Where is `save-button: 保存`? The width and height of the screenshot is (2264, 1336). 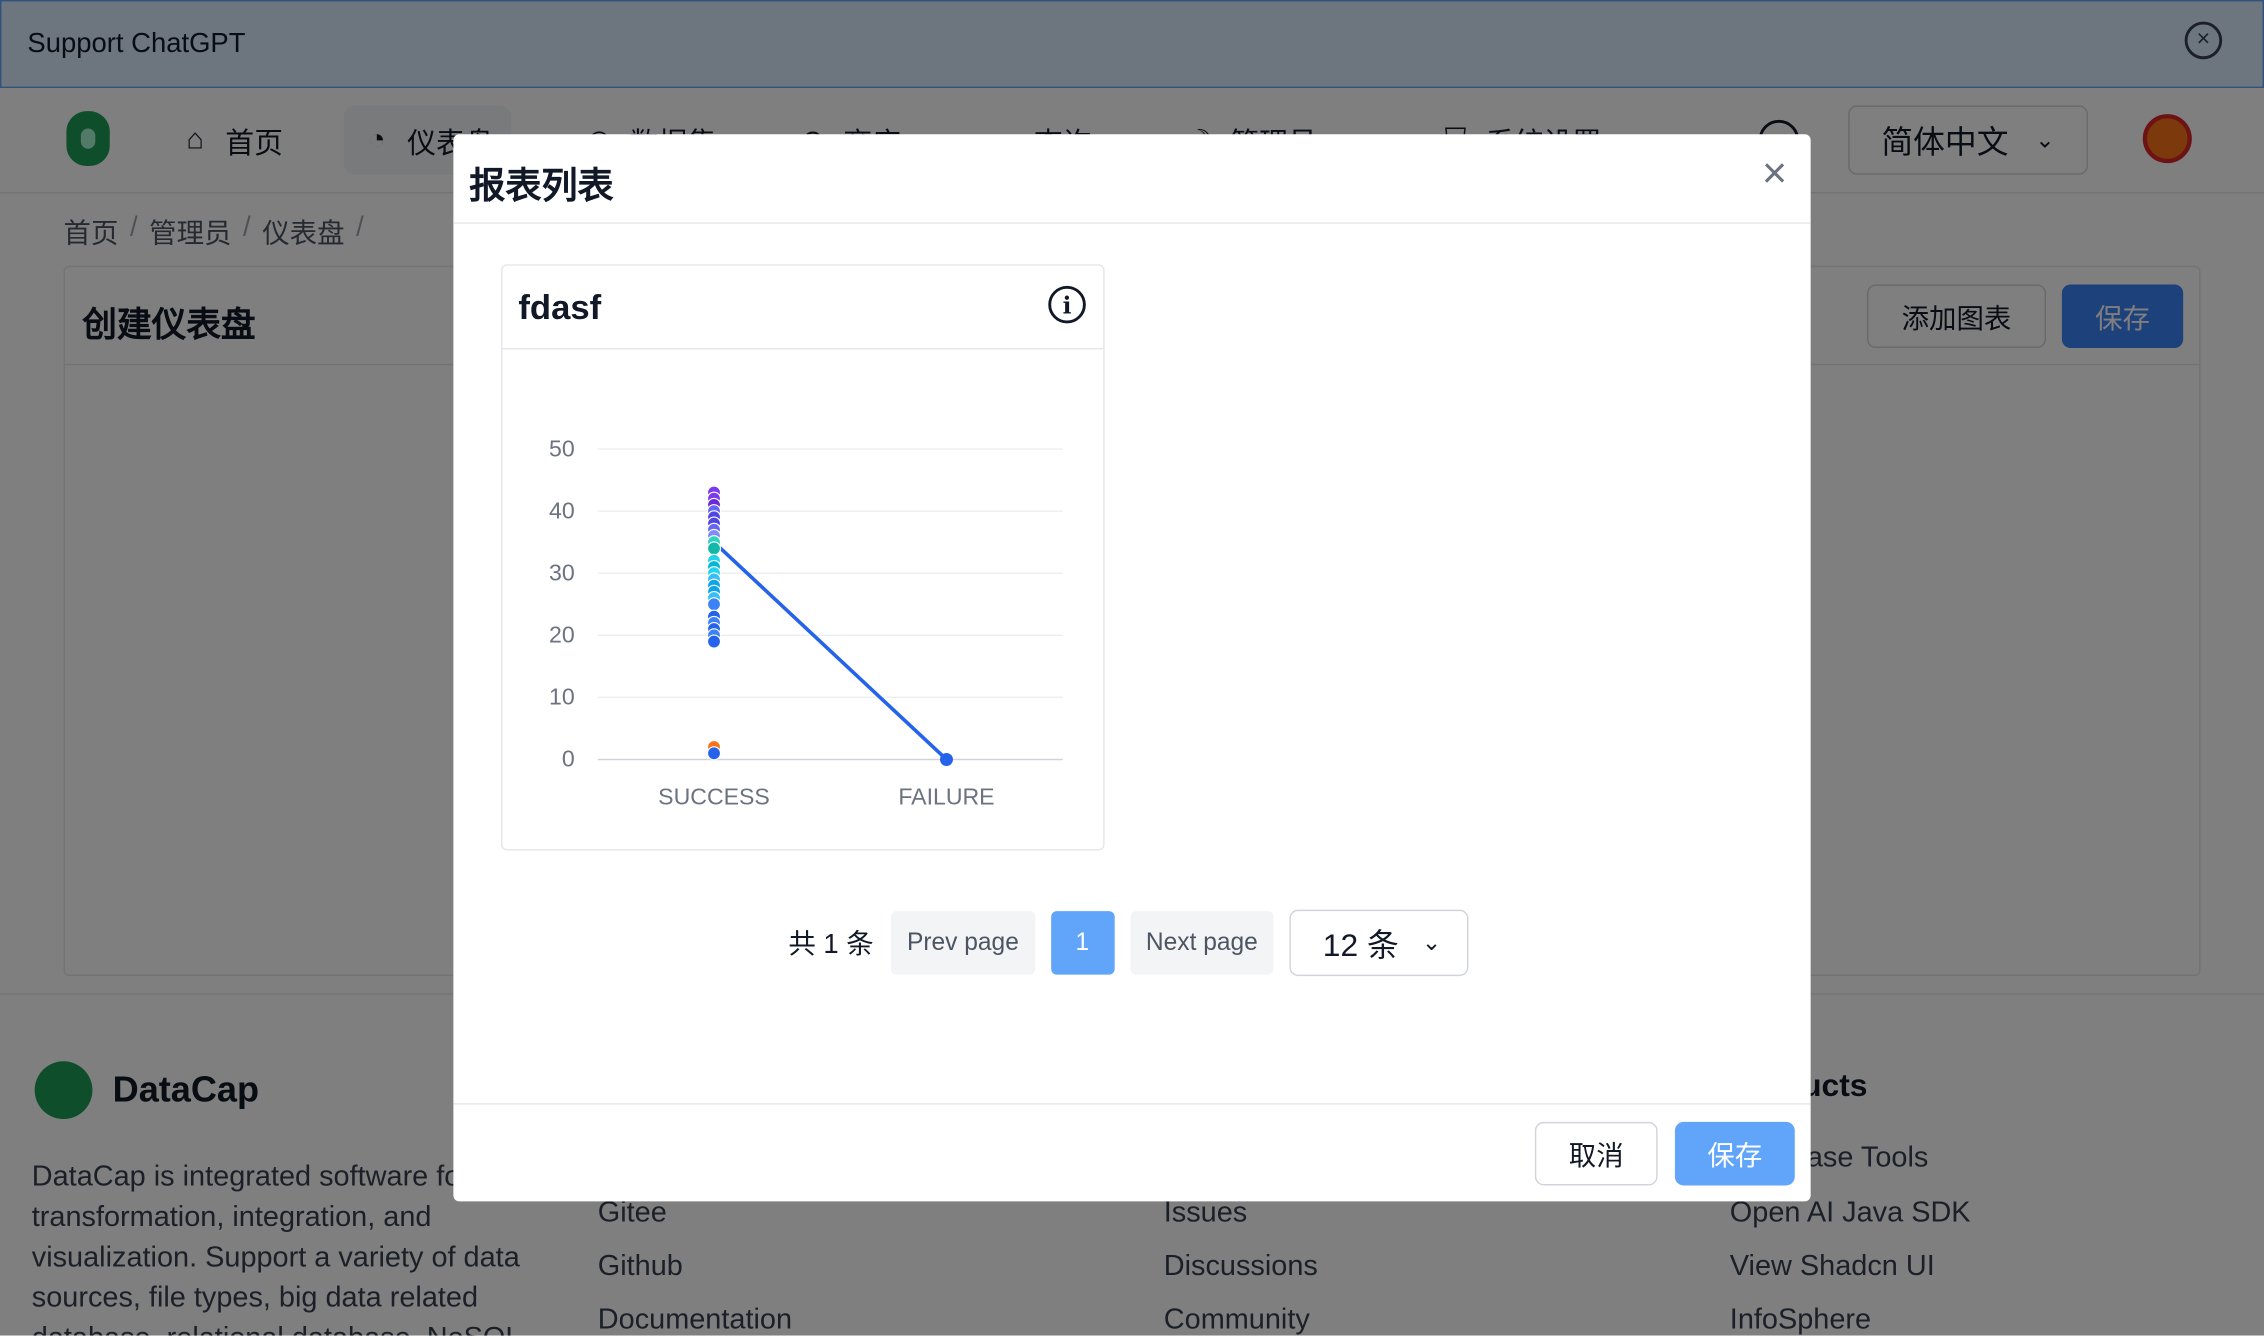
save-button: 保存 is located at coordinates (1734, 1153).